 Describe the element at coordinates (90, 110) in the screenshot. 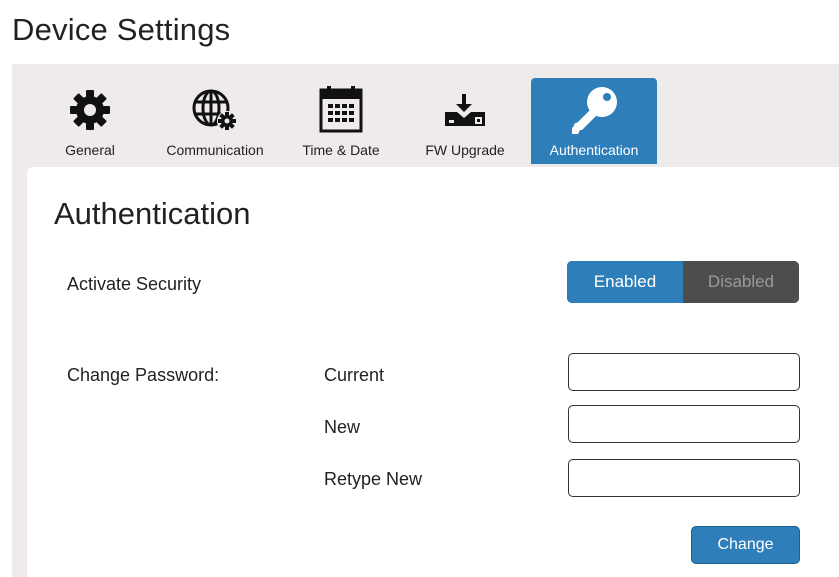

I see `gear-icon` at that location.